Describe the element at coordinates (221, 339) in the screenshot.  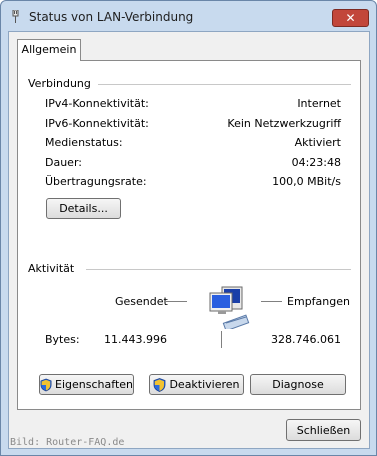
I see `bytes-divider` at that location.